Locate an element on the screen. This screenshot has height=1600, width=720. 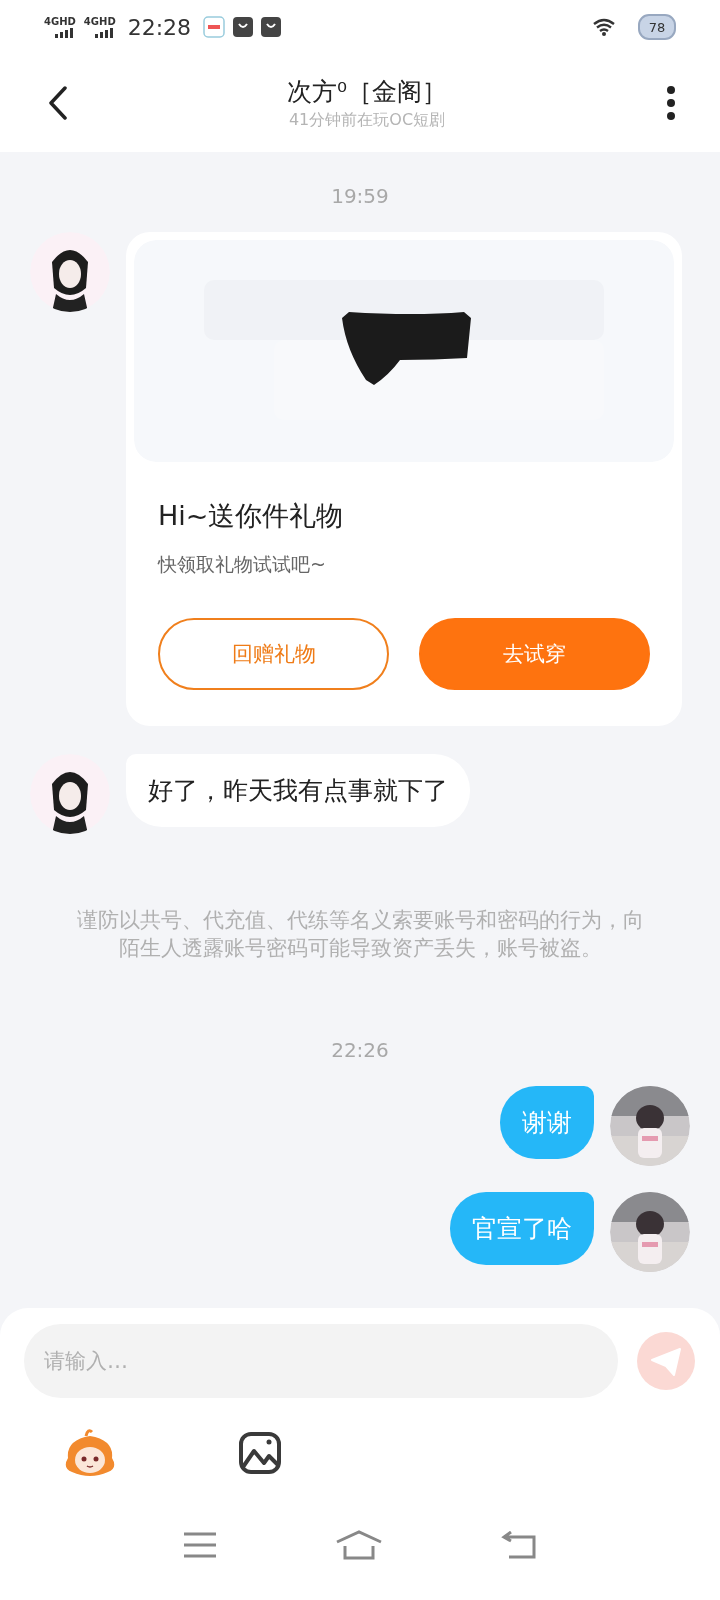
home-icon is located at coordinates (359, 1545).